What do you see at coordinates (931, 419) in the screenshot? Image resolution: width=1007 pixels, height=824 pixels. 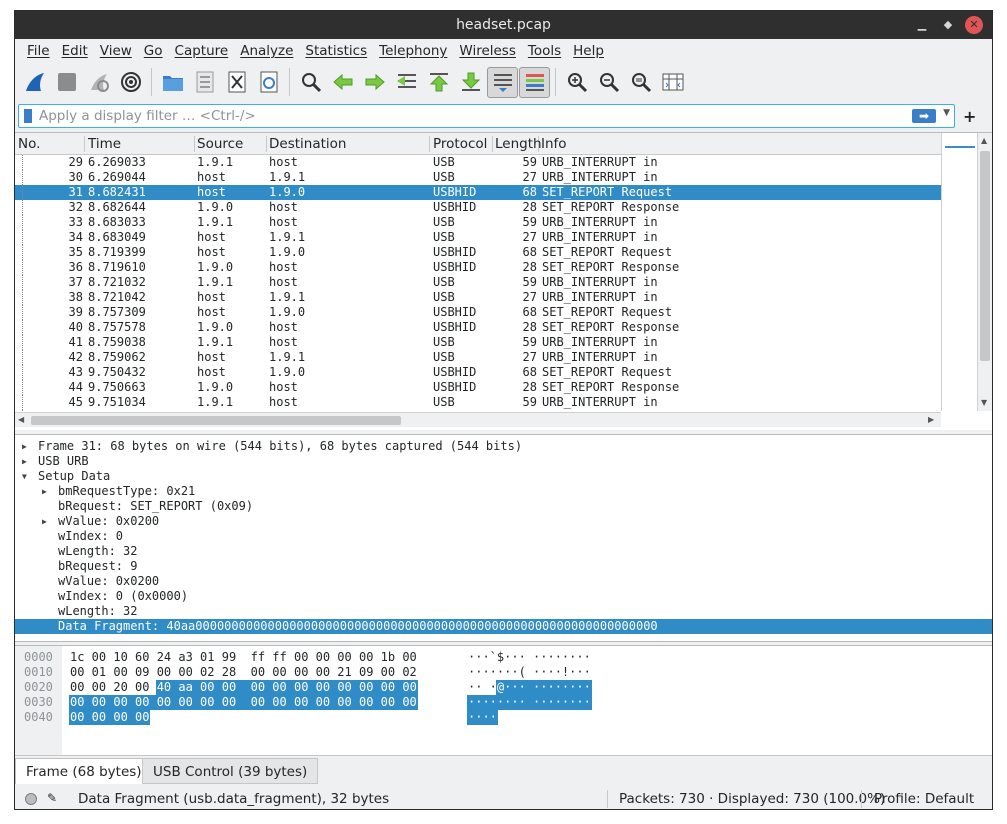 I see `scroll-right-icon: ▶` at bounding box center [931, 419].